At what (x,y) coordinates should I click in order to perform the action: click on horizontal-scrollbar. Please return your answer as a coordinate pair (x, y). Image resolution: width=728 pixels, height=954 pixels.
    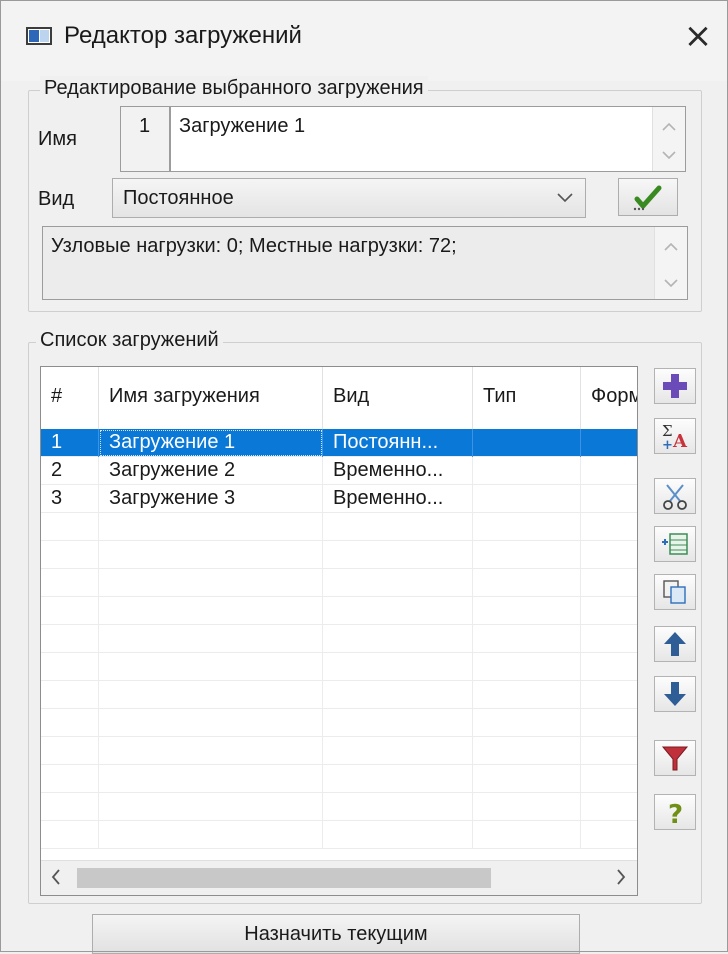
    Looking at the image, I should click on (339, 877).